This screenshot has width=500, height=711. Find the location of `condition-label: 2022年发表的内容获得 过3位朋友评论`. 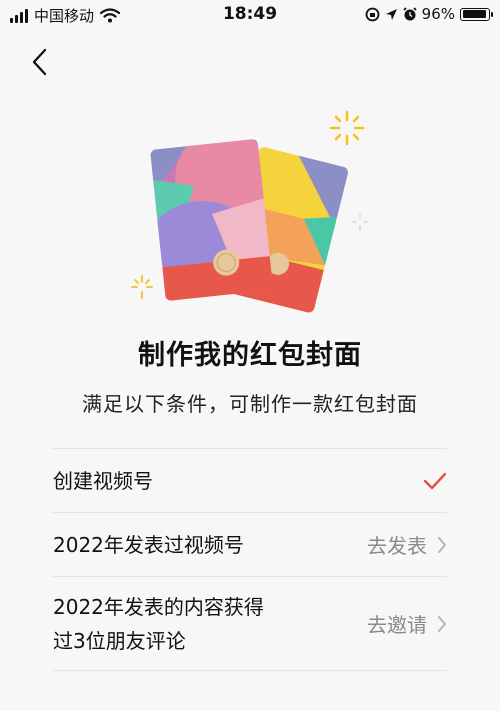

condition-label: 2022年发表的内容获得 过3位朋友评论 is located at coordinates (158, 624).